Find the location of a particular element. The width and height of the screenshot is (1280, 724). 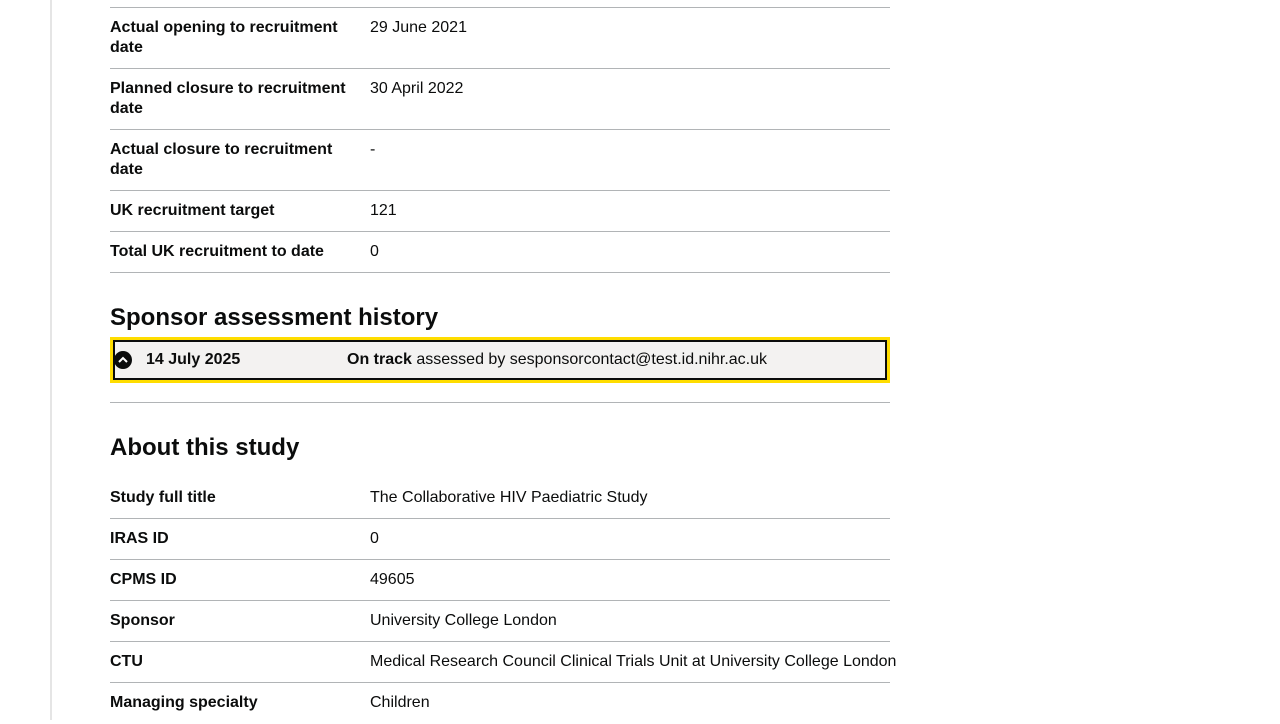

summary-value: 29 June 2021 is located at coordinates (418, 27).